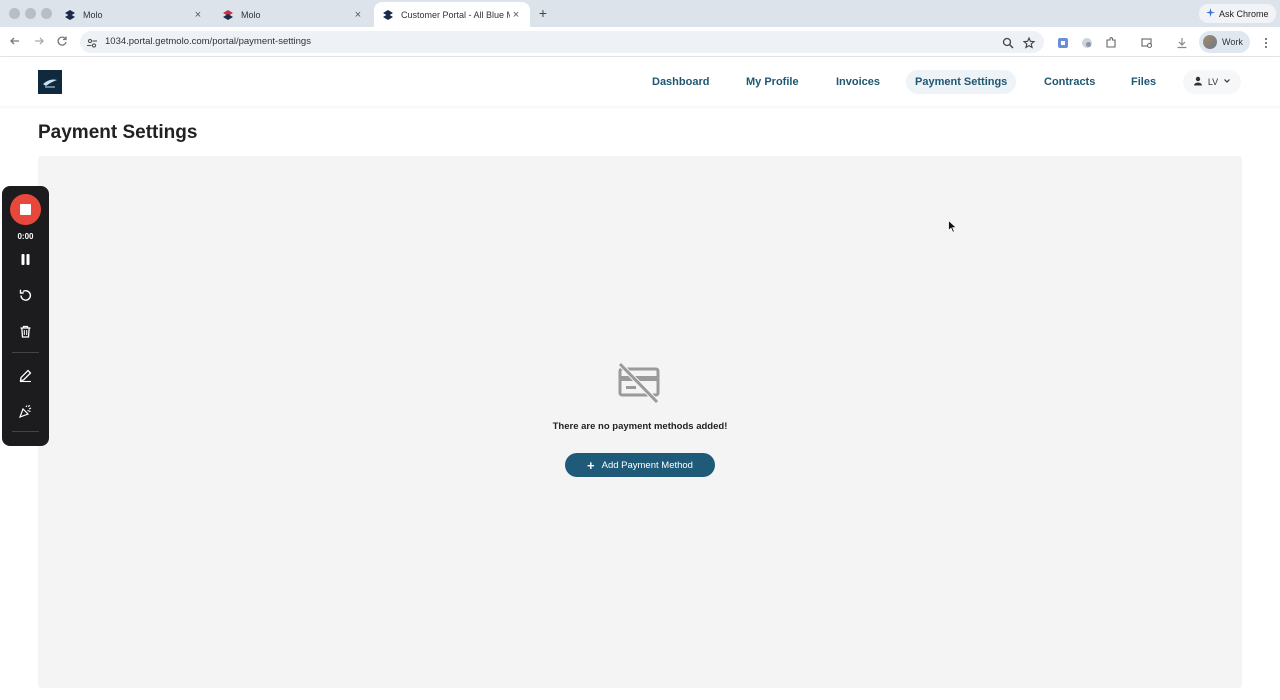 Image resolution: width=1280 pixels, height=700 pixels. Describe the element at coordinates (25, 316) in the screenshot. I see `screen-recorder-toolbar: 0:00` at that location.